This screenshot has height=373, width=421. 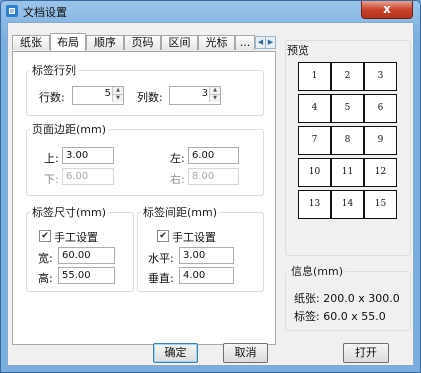 I want to click on preview-cell: 2, so click(x=347, y=76).